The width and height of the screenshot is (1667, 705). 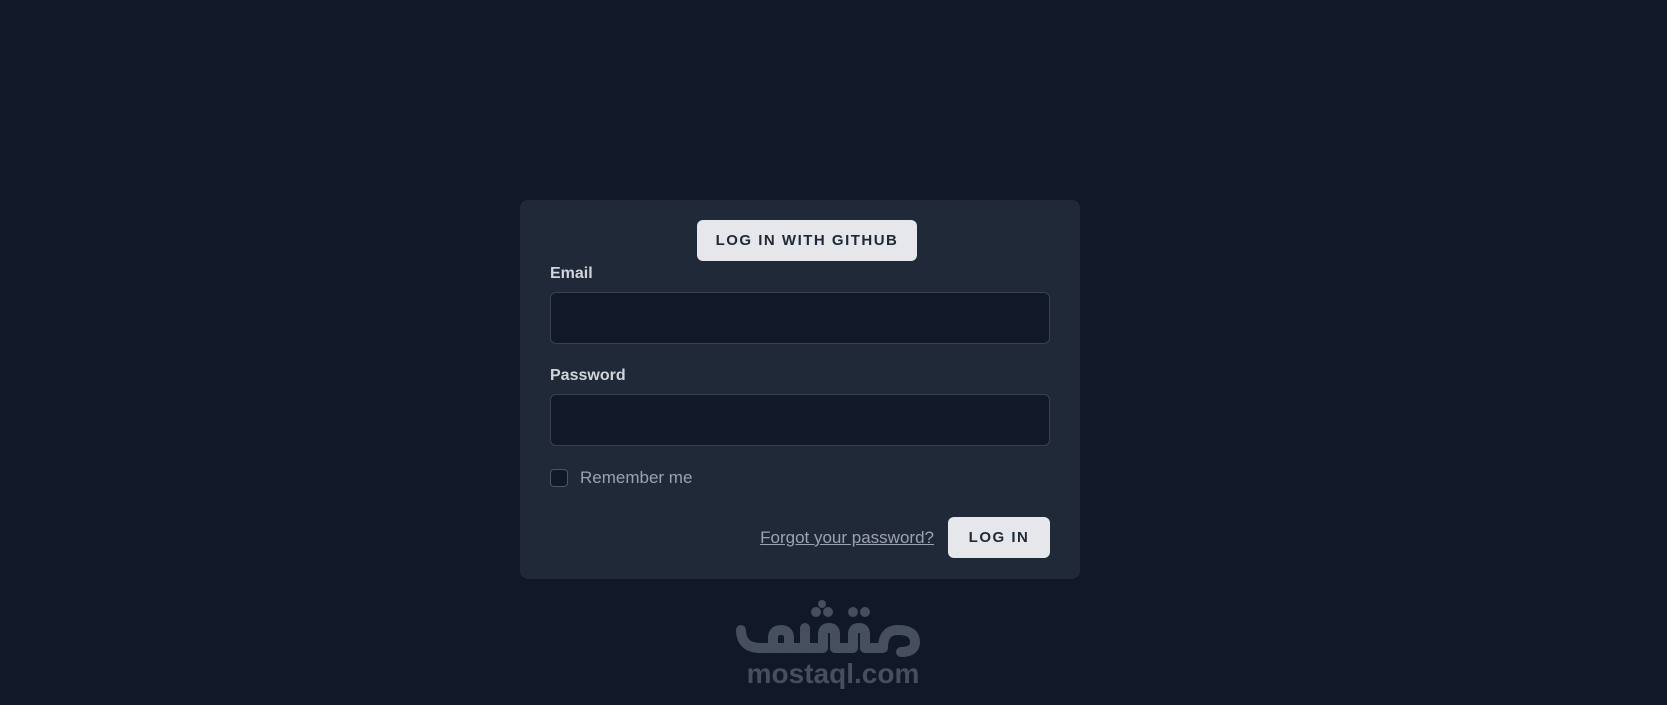 What do you see at coordinates (828, 628) in the screenshot?
I see `mostaql-logo-icon` at bounding box center [828, 628].